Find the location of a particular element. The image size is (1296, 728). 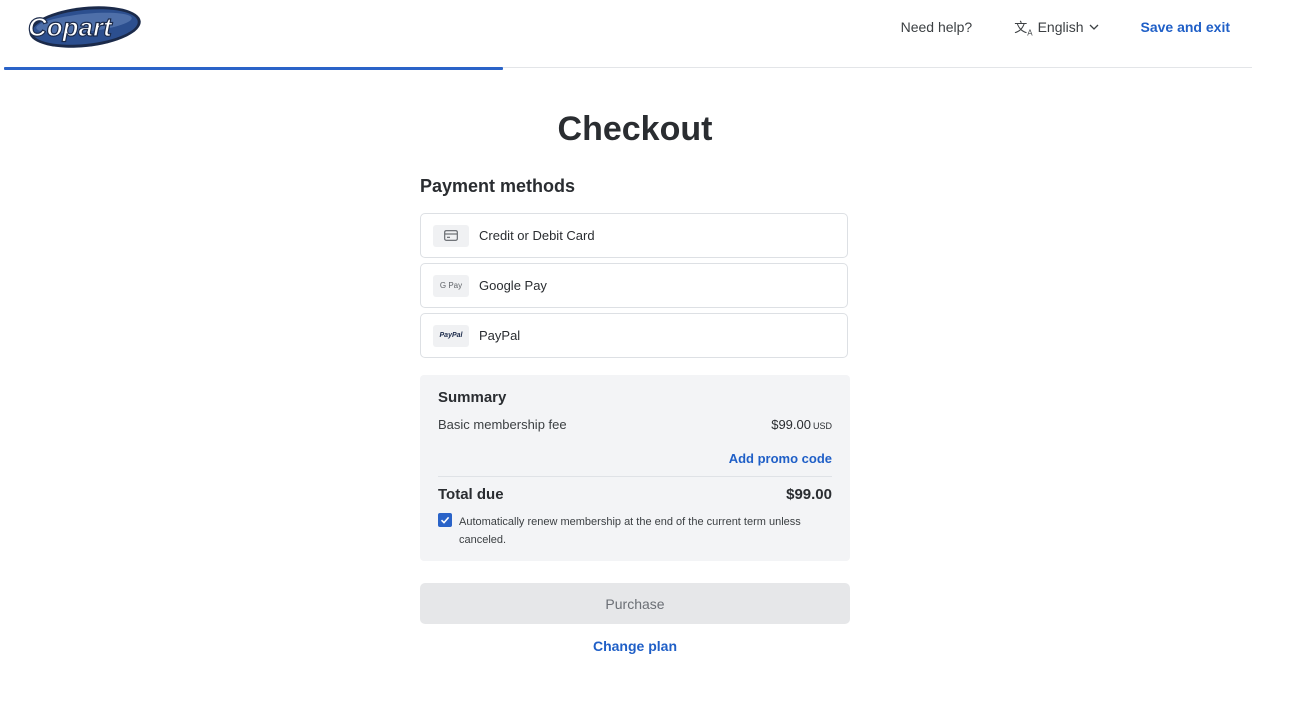

summary-title: Summary is located at coordinates (472, 397).